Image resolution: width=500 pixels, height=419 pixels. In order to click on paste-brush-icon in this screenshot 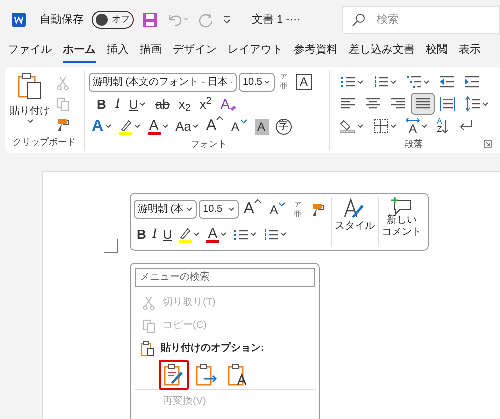, I will do `click(174, 374)`.